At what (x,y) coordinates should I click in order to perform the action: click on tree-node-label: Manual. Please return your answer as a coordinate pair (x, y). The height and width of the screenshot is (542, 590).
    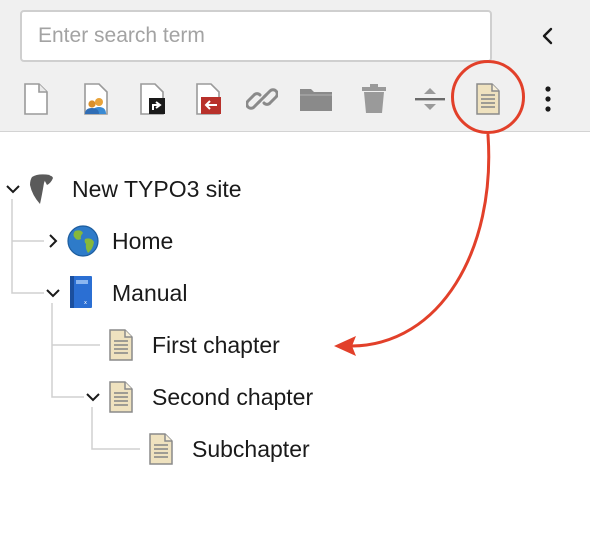
    Looking at the image, I should click on (150, 293).